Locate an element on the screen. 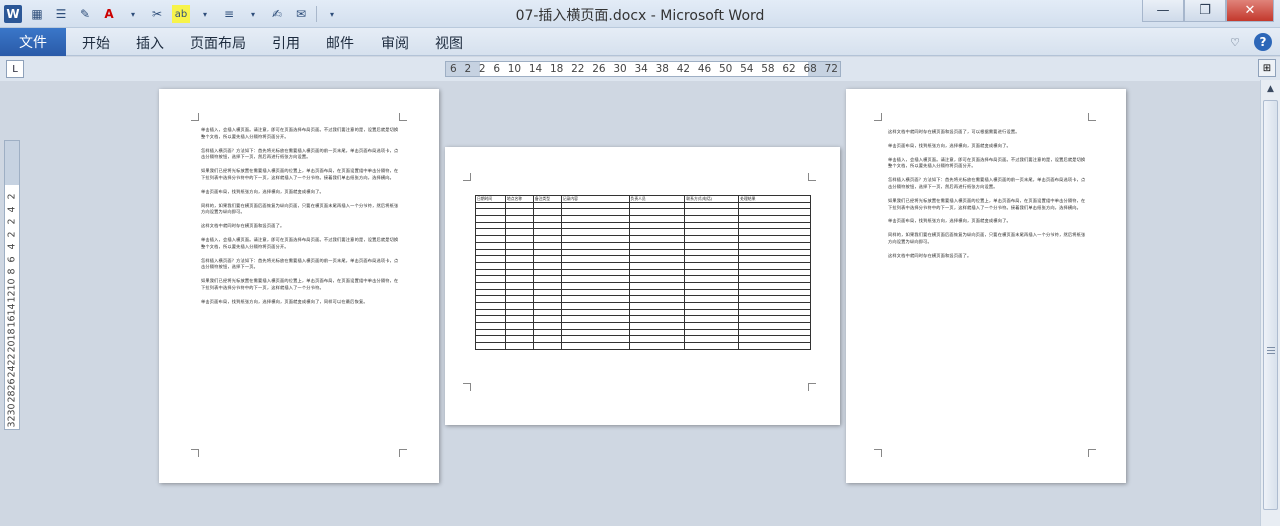 This screenshot has height=526, width=1280. tab-home: 开始 is located at coordinates (96, 43).